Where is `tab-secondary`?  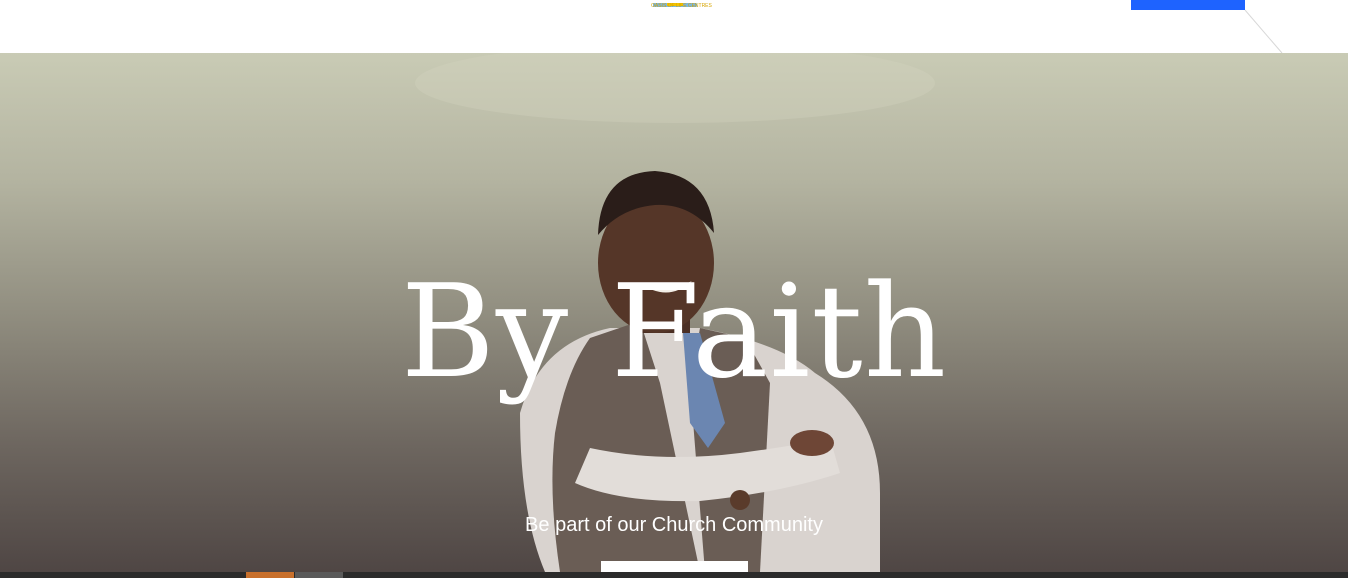 tab-secondary is located at coordinates (319, 575).